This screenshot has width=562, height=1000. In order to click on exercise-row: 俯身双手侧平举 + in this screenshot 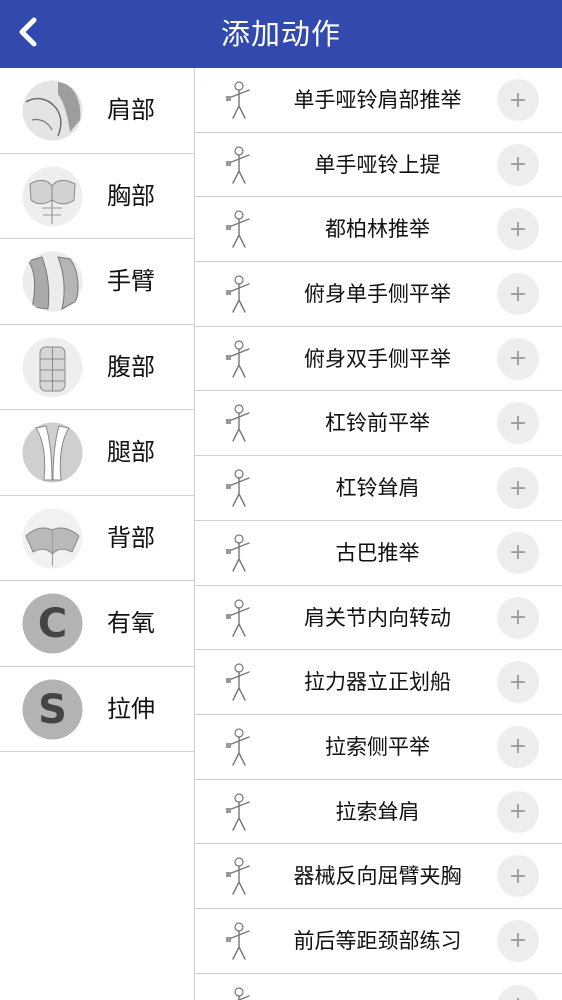, I will do `click(378, 359)`.